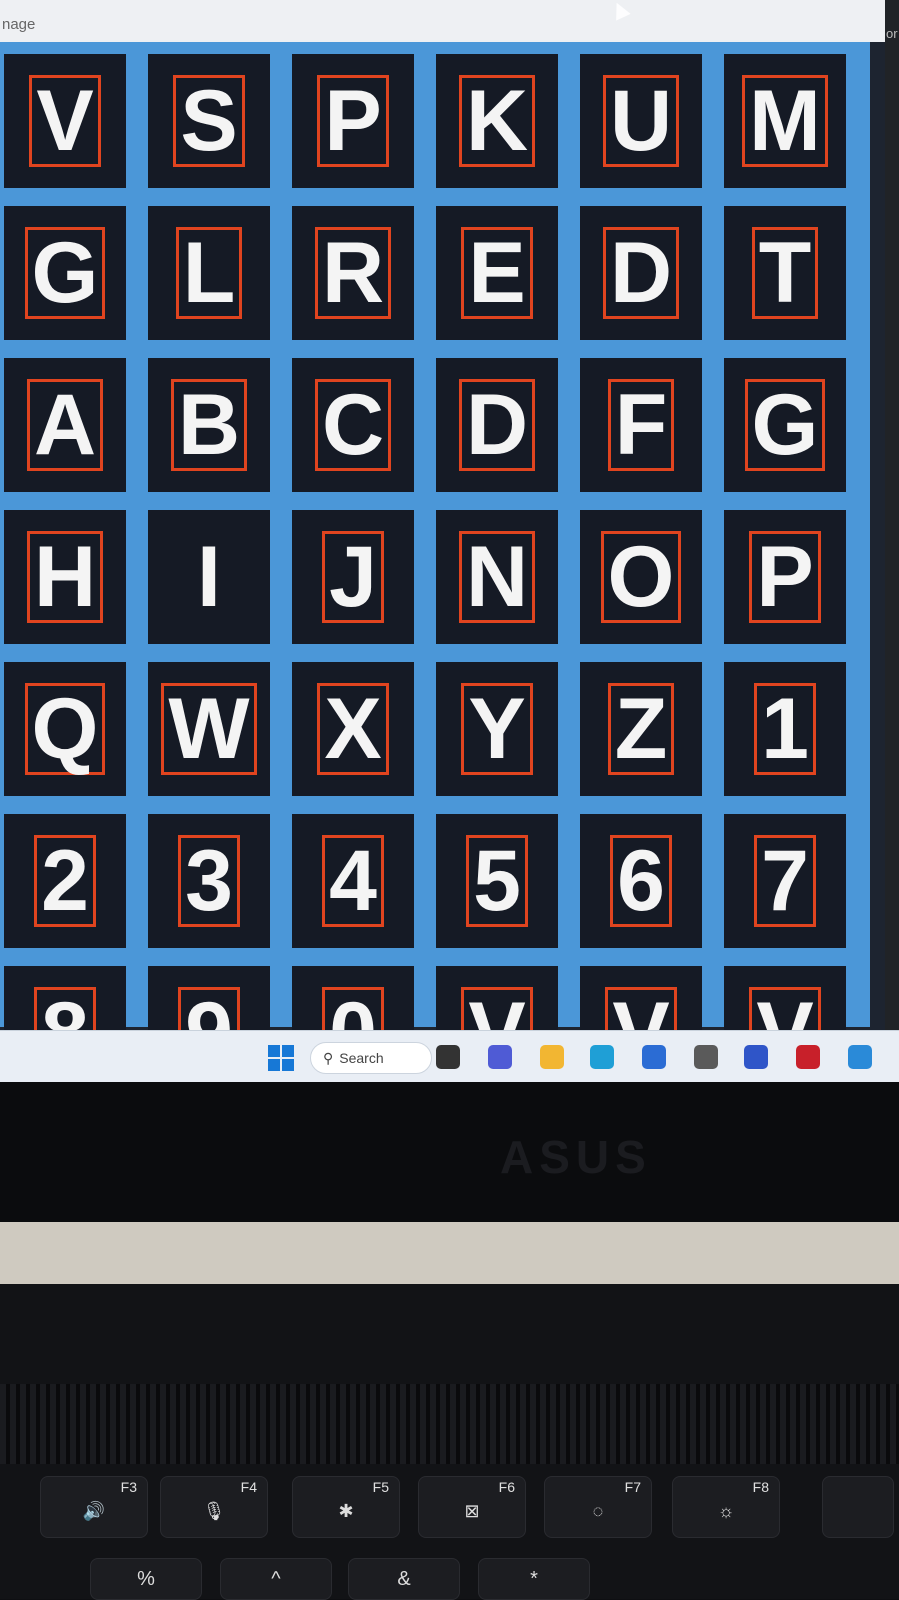 The width and height of the screenshot is (899, 1600). I want to click on letter-tile: K, so click(497, 121).